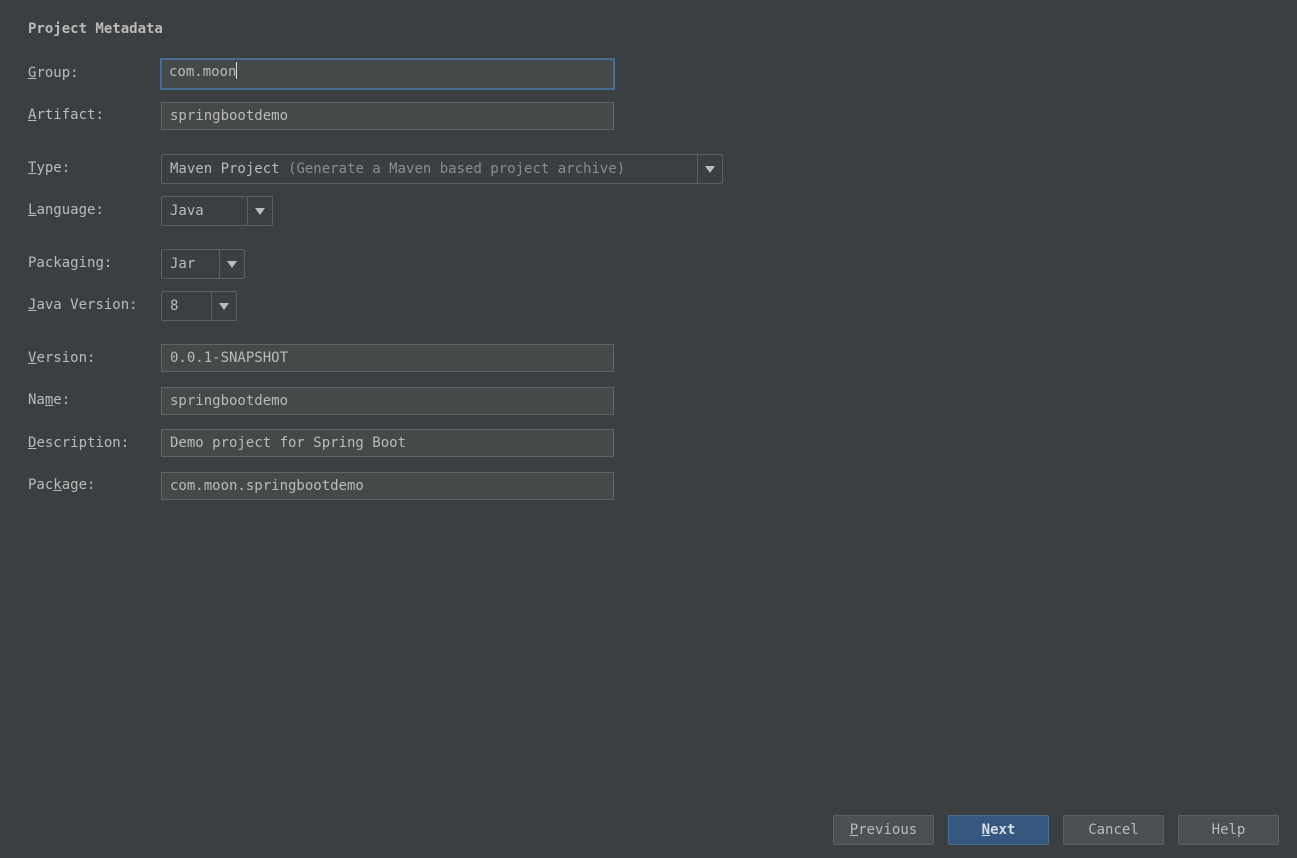 The image size is (1297, 858). What do you see at coordinates (49, 400) in the screenshot?
I see `name-label: Name:` at bounding box center [49, 400].